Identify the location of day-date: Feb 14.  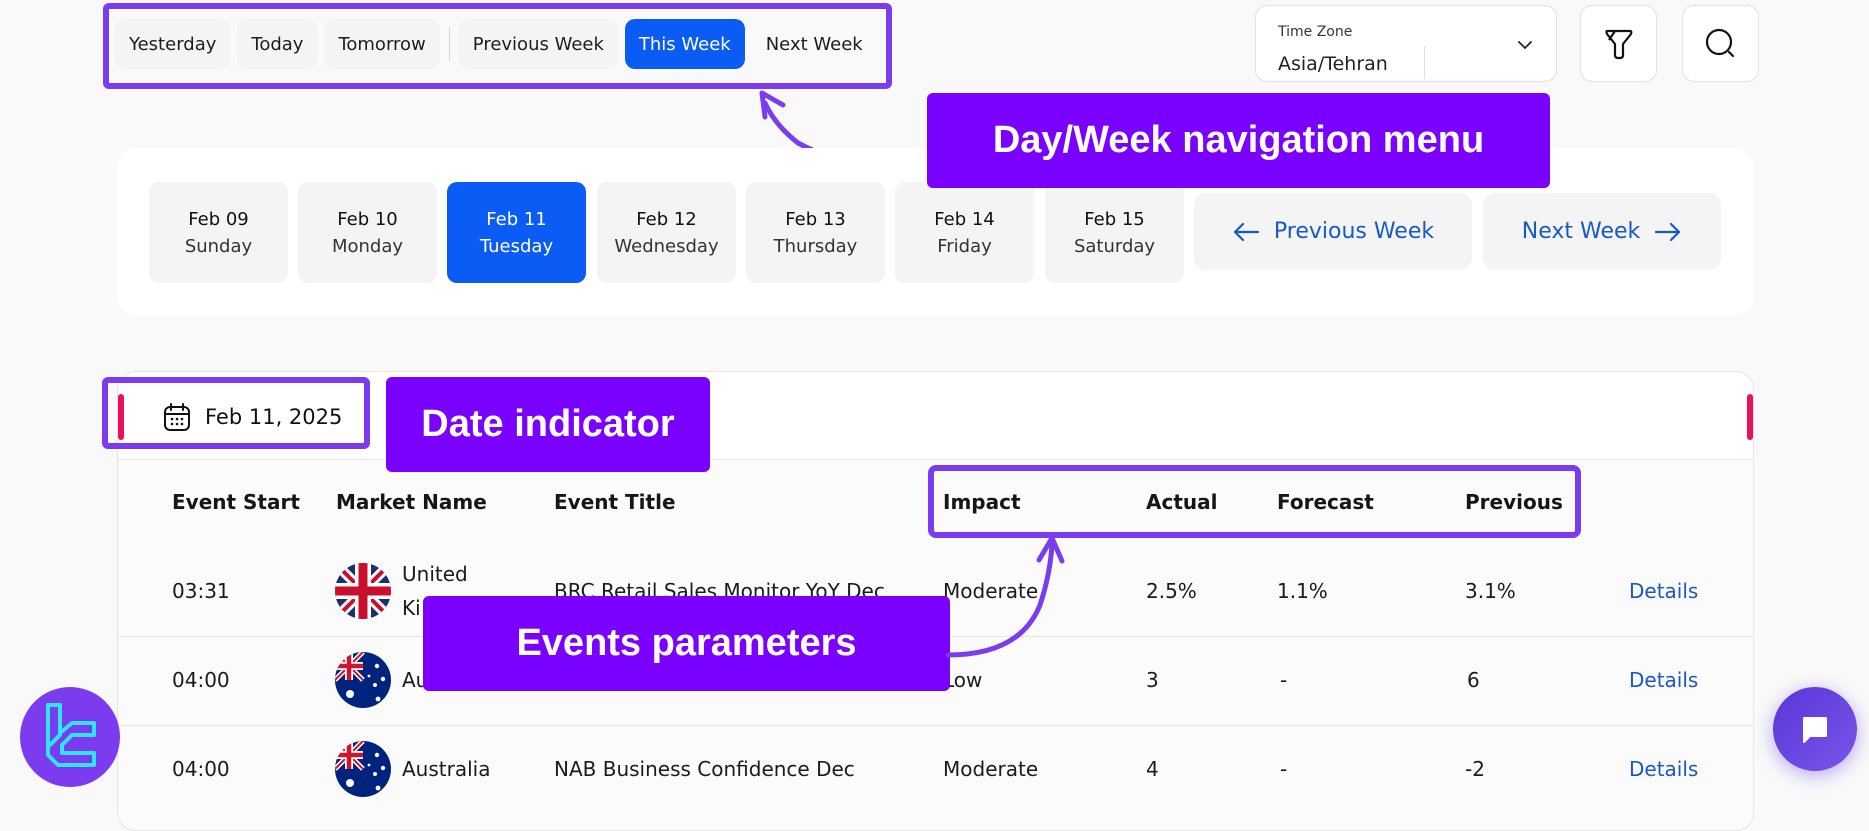
(964, 219).